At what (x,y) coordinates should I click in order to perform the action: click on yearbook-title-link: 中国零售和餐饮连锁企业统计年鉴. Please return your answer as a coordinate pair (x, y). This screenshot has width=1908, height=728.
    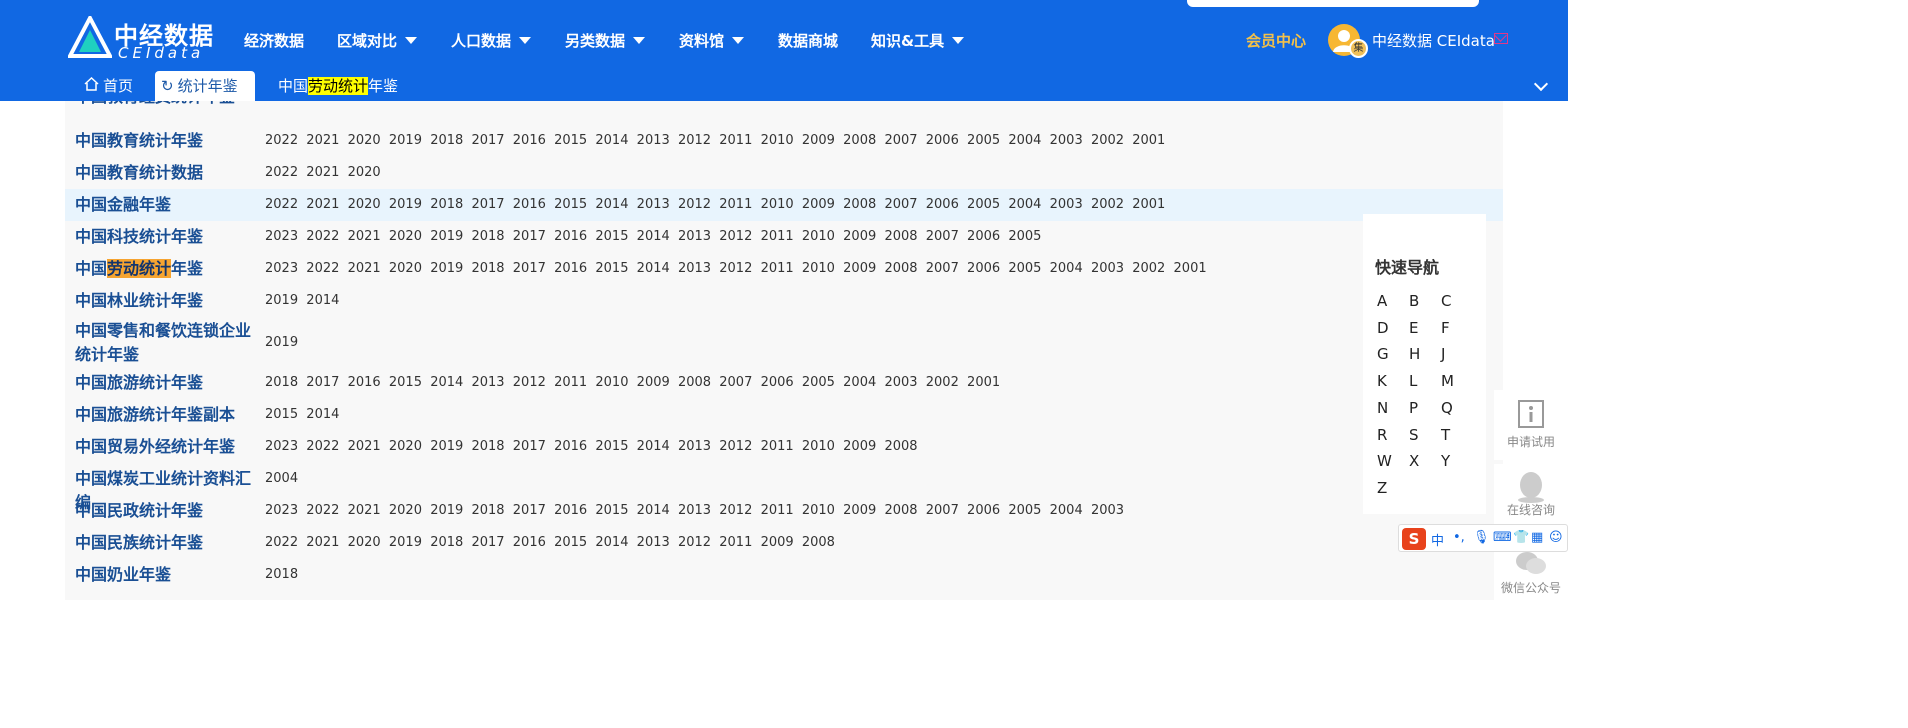
    Looking at the image, I should click on (170, 343).